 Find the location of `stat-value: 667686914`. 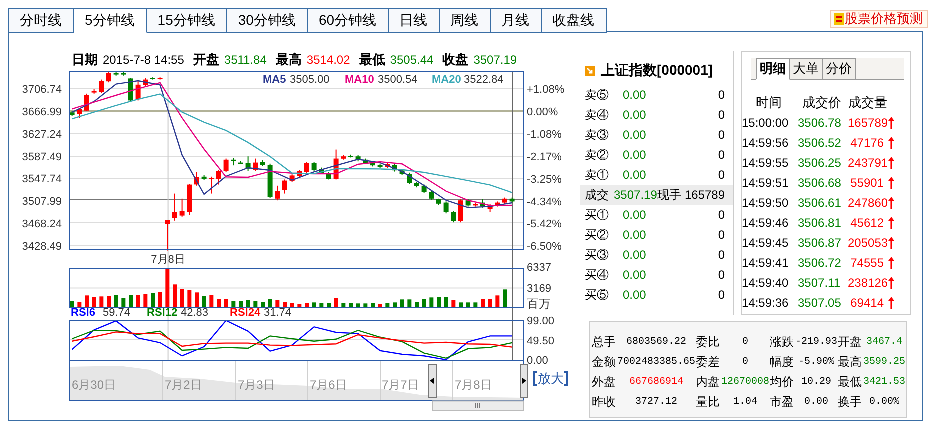

stat-value: 667686914 is located at coordinates (656, 382).